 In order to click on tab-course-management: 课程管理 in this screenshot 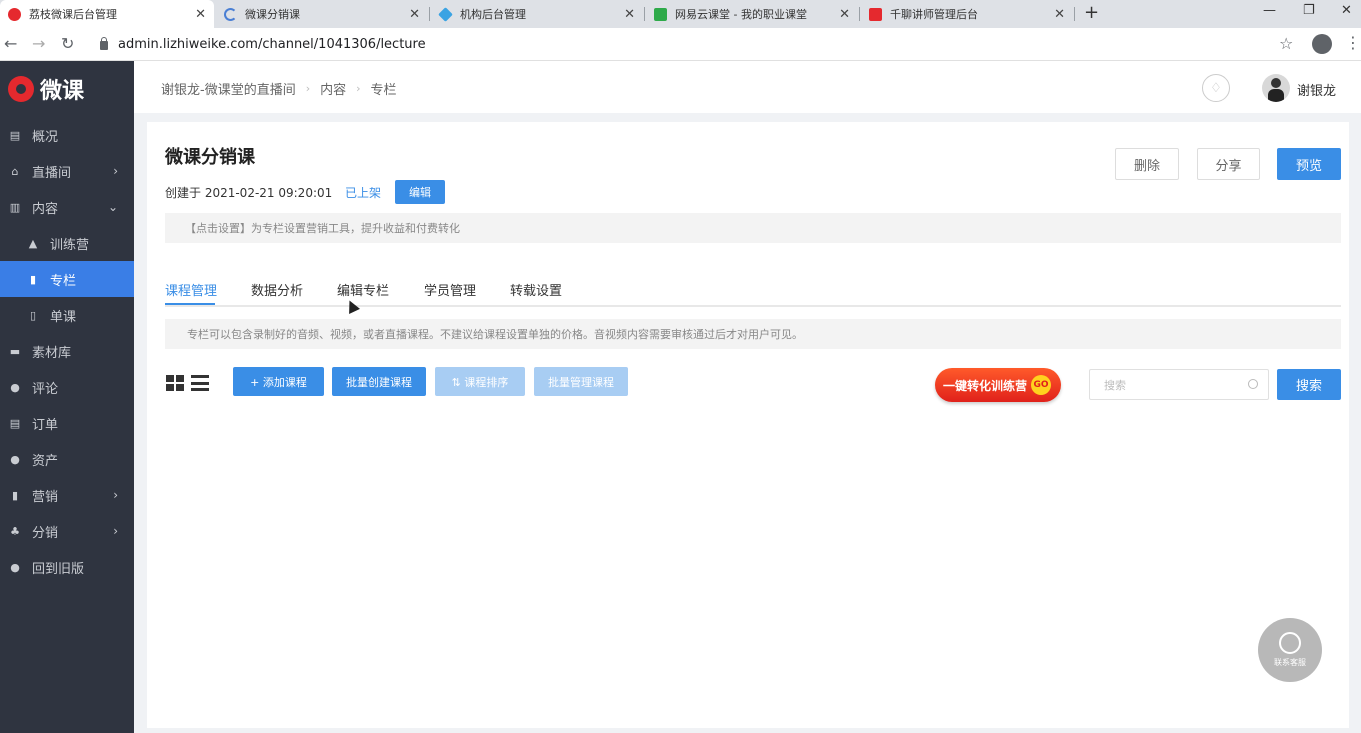, I will do `click(191, 289)`.